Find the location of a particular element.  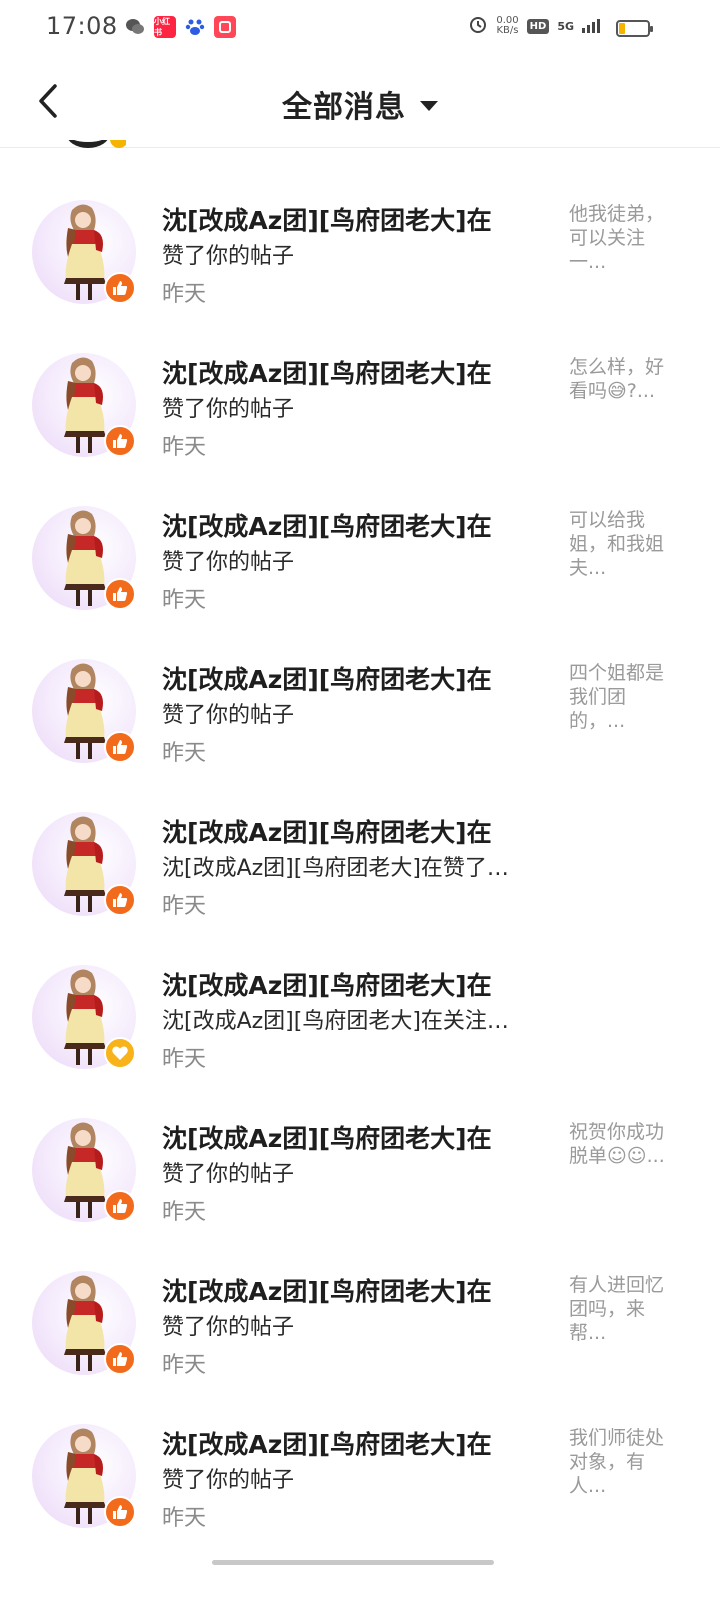

follow-badge is located at coordinates (120, 1053).